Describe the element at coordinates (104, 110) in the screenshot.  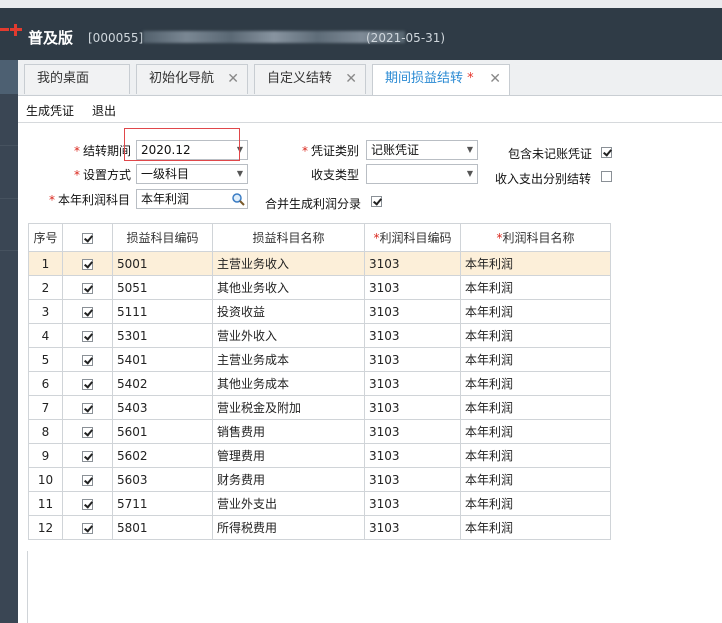
I see `exit-button: 退出` at that location.